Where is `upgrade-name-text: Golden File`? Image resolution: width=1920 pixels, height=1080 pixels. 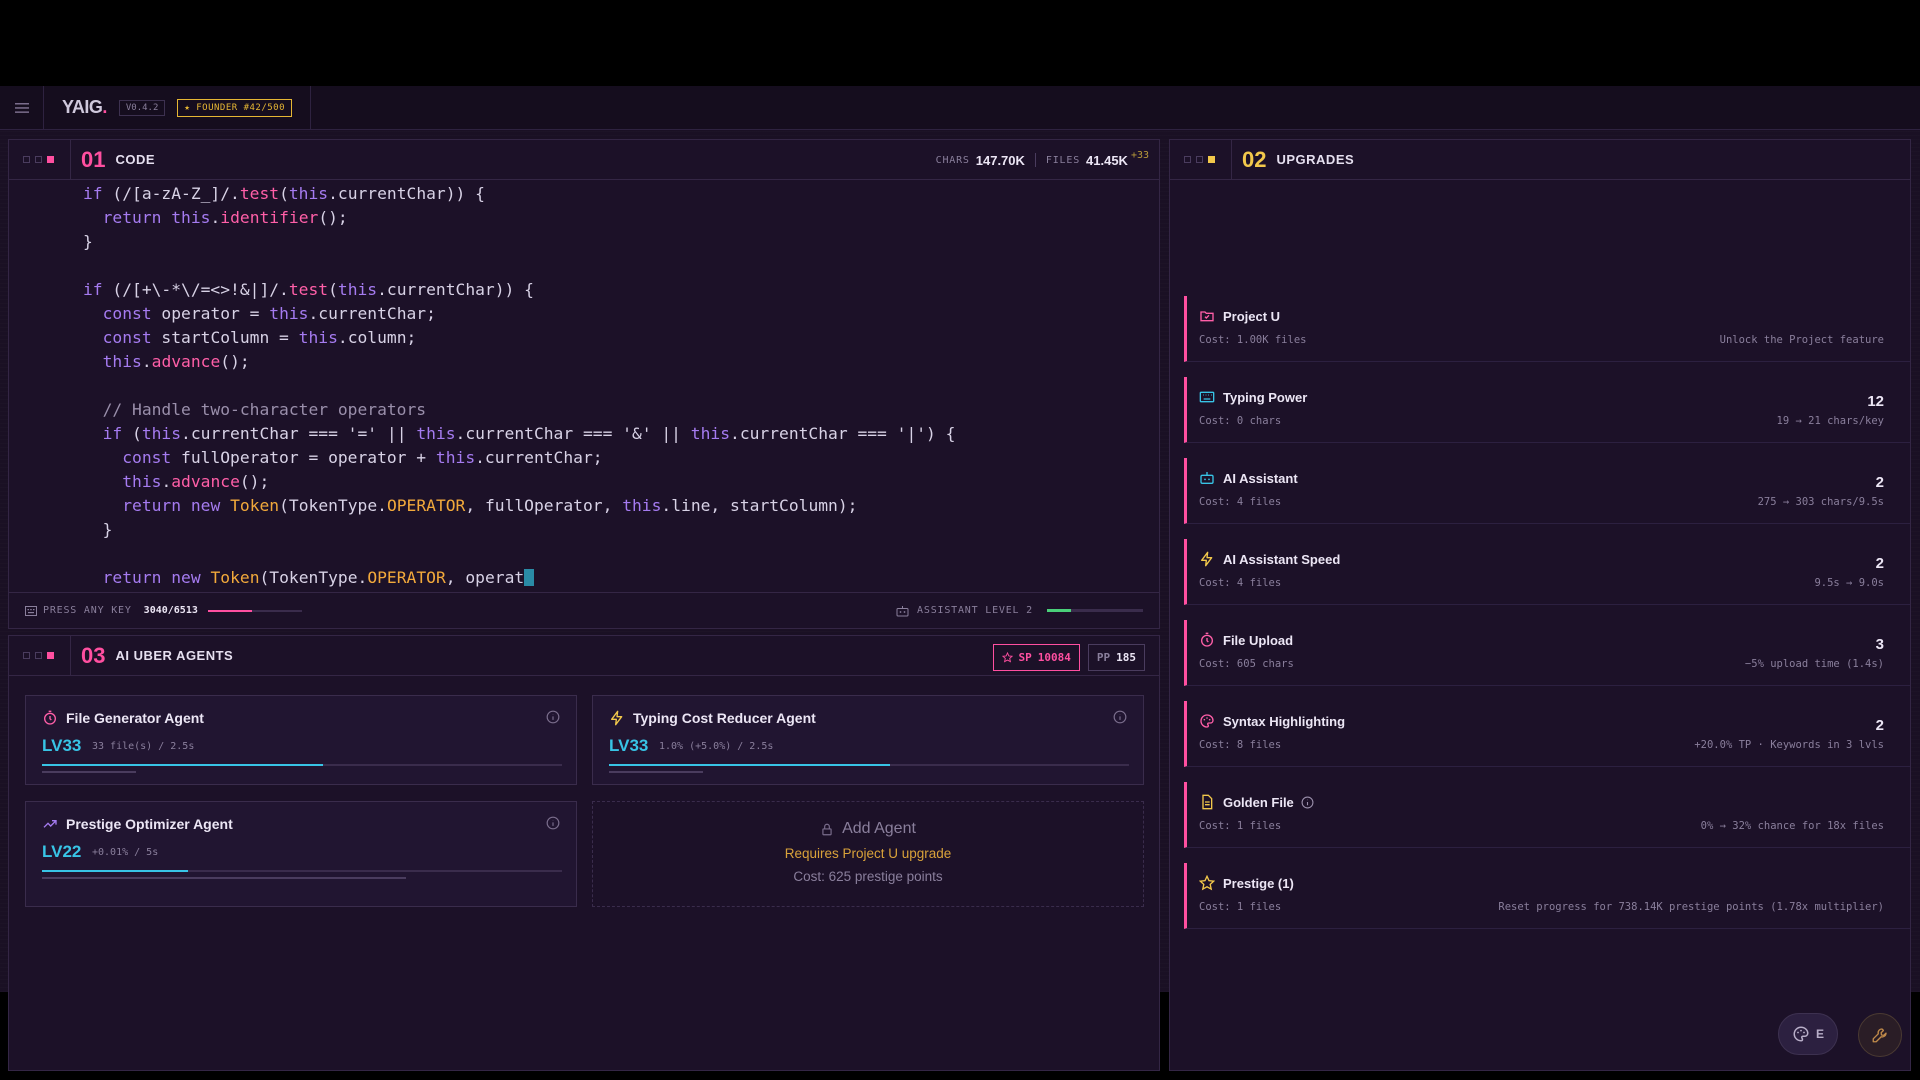
upgrade-name-text: Golden File is located at coordinates (1258, 802).